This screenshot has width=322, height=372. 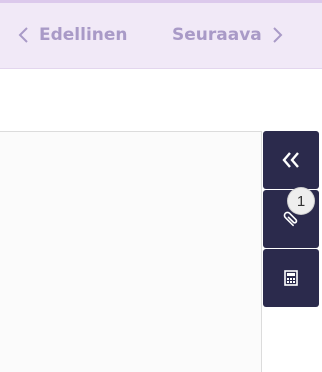 I want to click on attachment-count-badge: 1, so click(x=301, y=201).